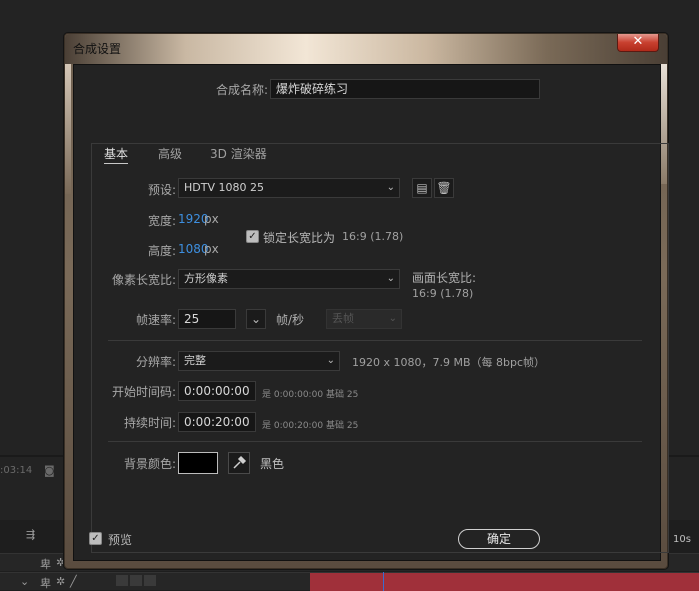 The height and width of the screenshot is (591, 699). Describe the element at coordinates (366, 49) in the screenshot. I see `title-bar` at that location.